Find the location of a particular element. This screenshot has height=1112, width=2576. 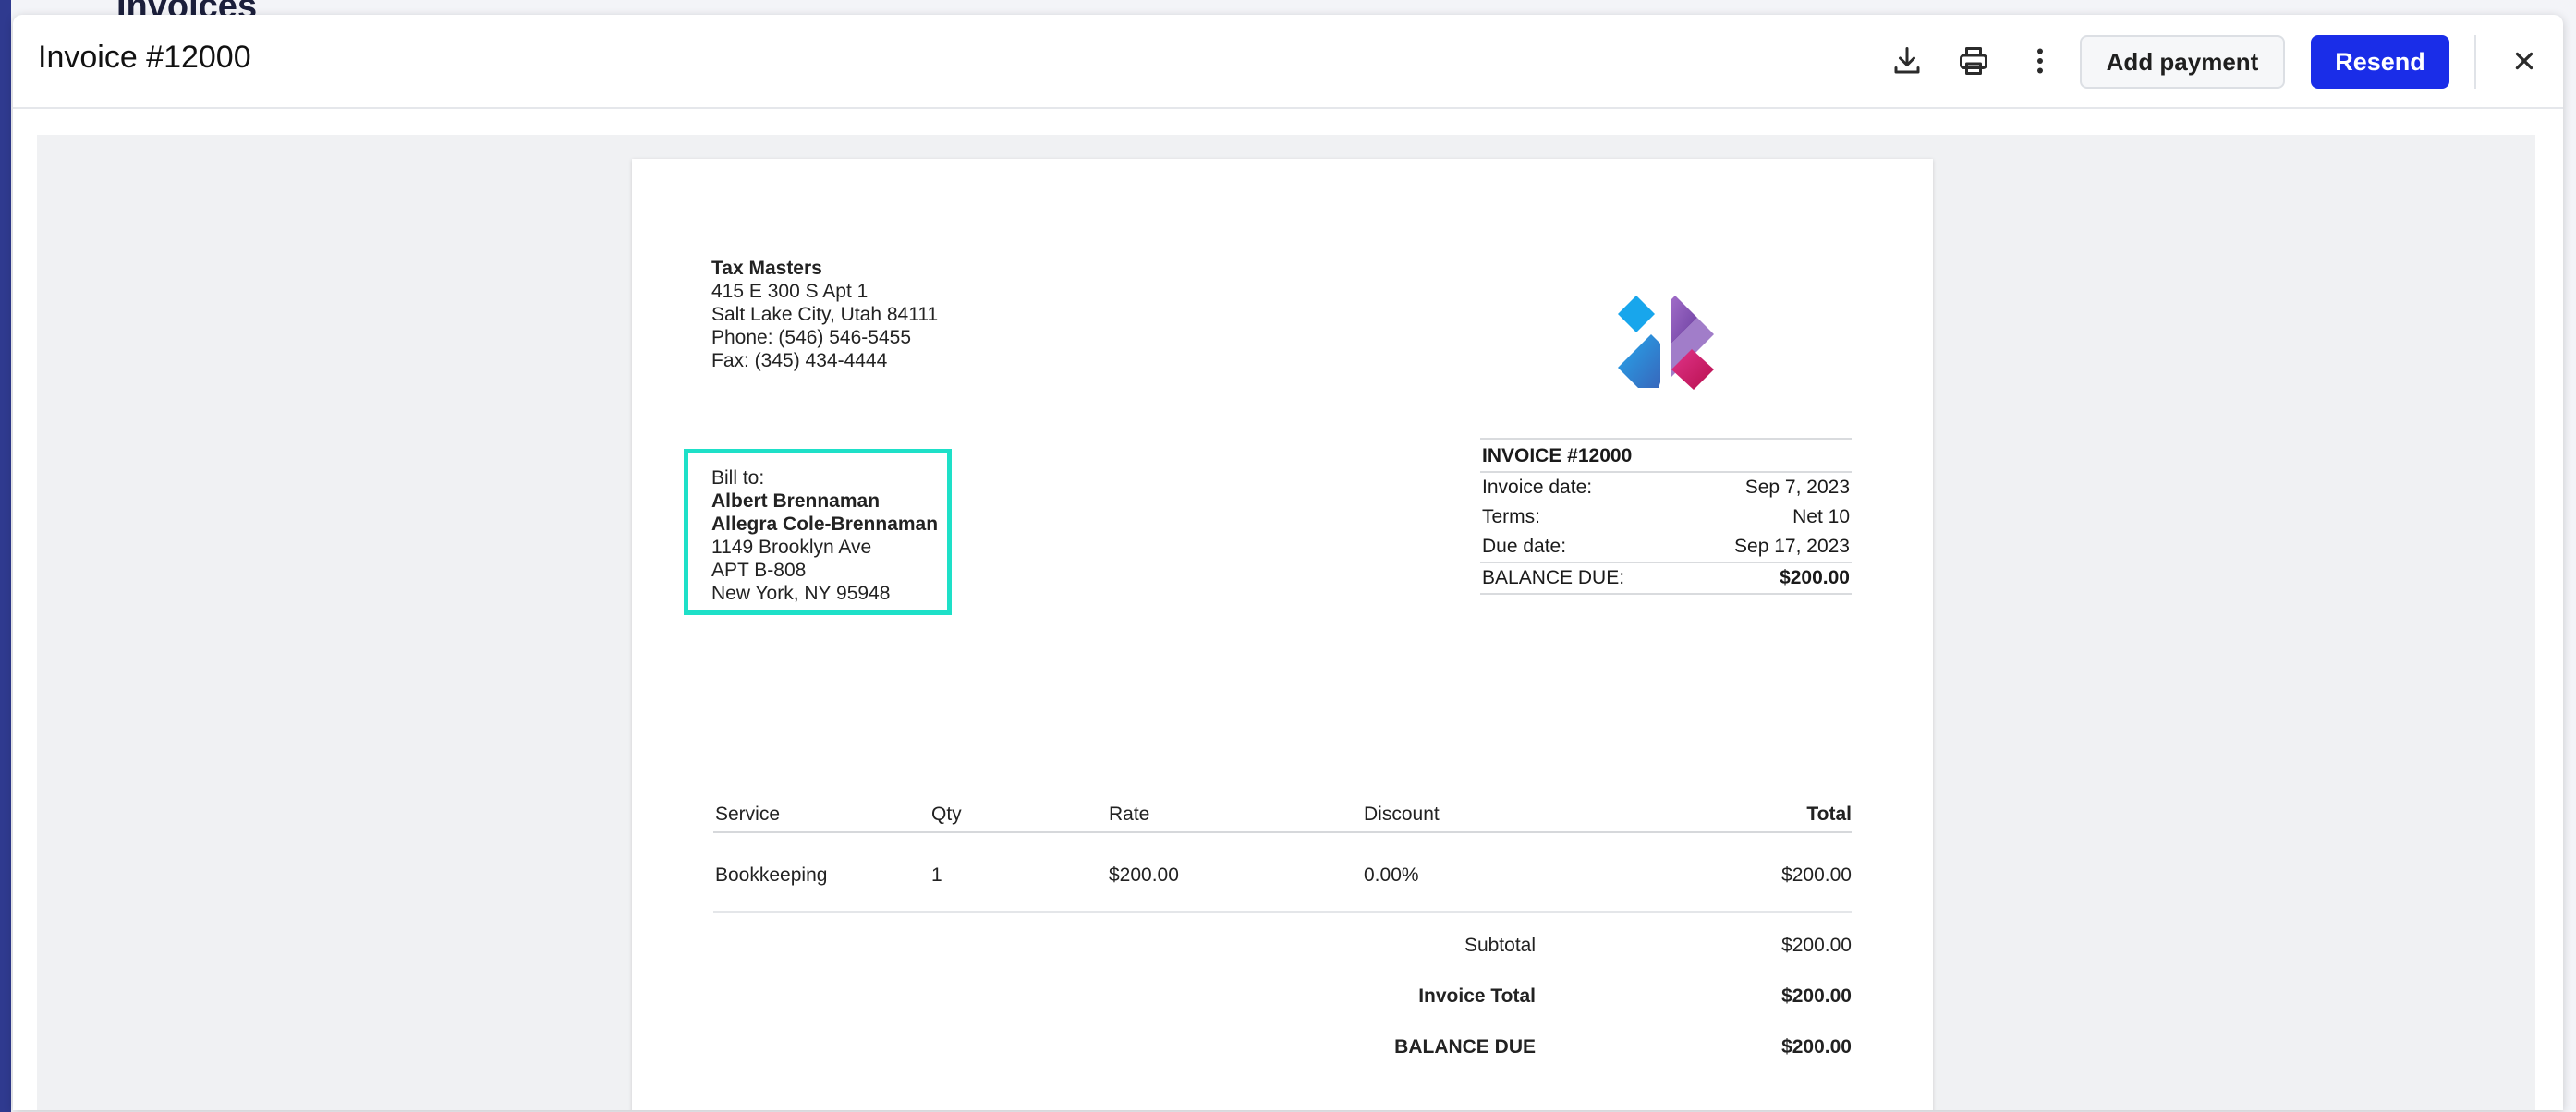

more-vertical-icon is located at coordinates (2040, 63).